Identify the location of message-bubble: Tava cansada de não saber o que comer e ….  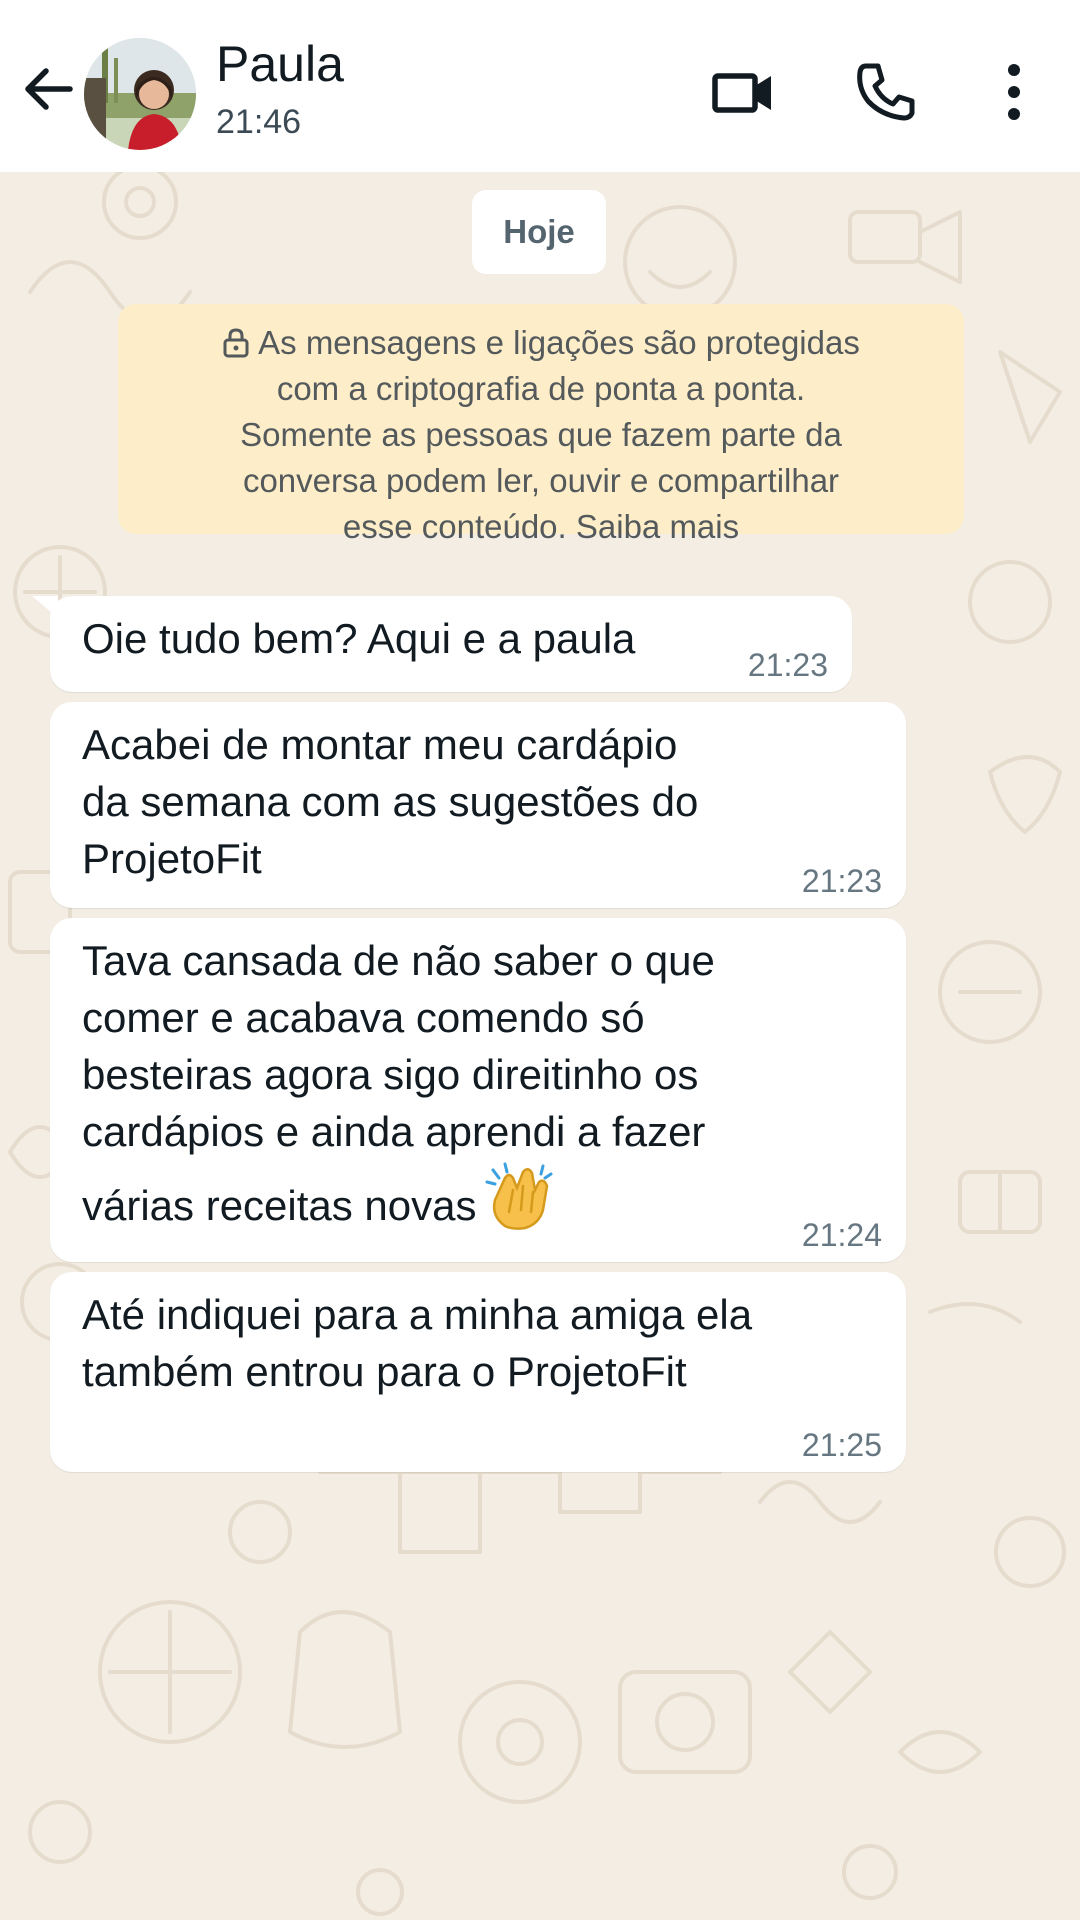
(478, 1090).